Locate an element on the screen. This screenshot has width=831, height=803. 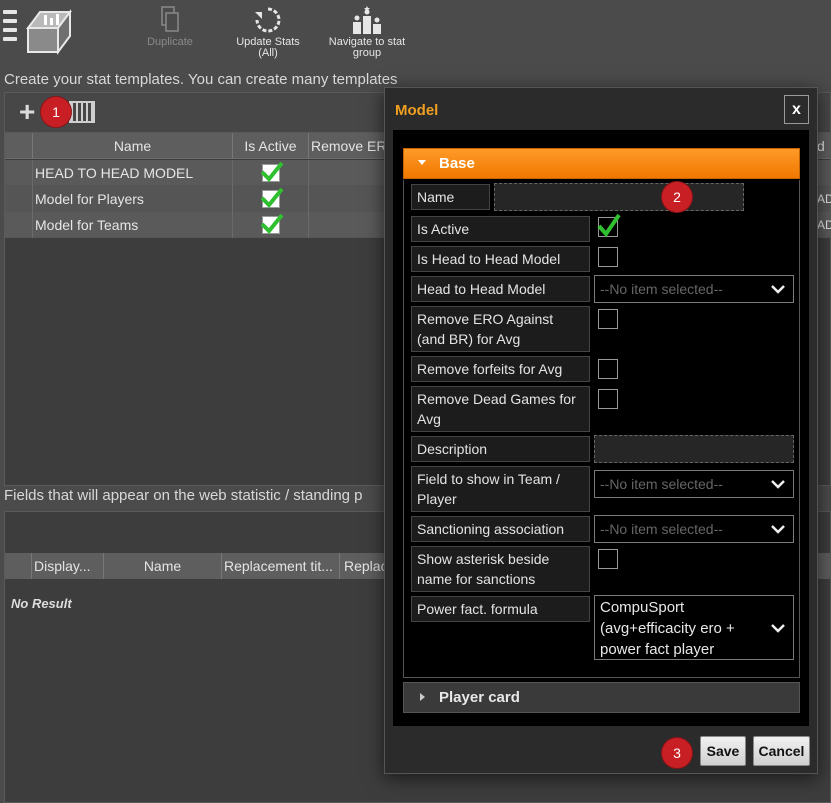
column-header-replac: Replac is located at coordinates (363, 566).